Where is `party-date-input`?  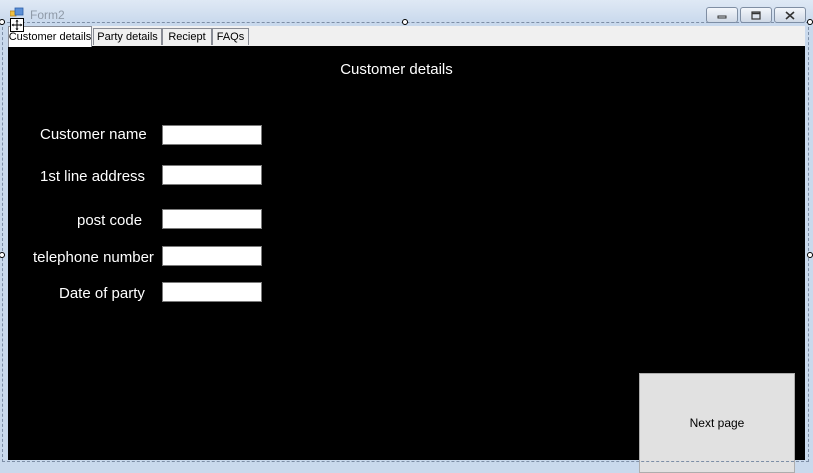
party-date-input is located at coordinates (212, 292).